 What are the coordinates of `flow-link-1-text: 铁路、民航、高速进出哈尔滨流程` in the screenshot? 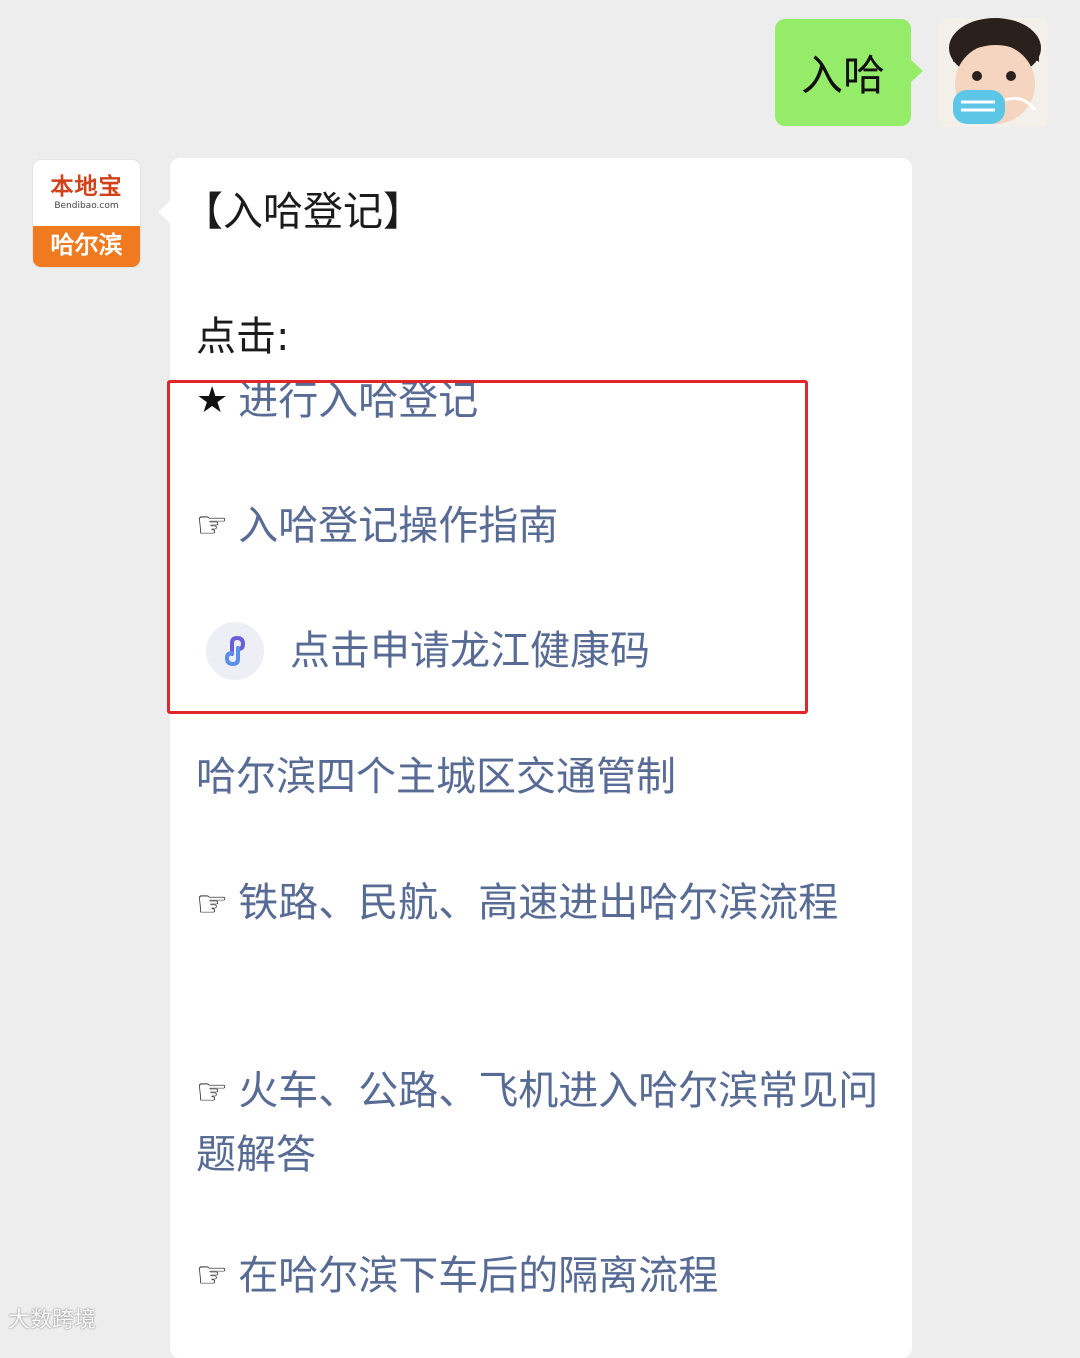 It's located at (538, 903).